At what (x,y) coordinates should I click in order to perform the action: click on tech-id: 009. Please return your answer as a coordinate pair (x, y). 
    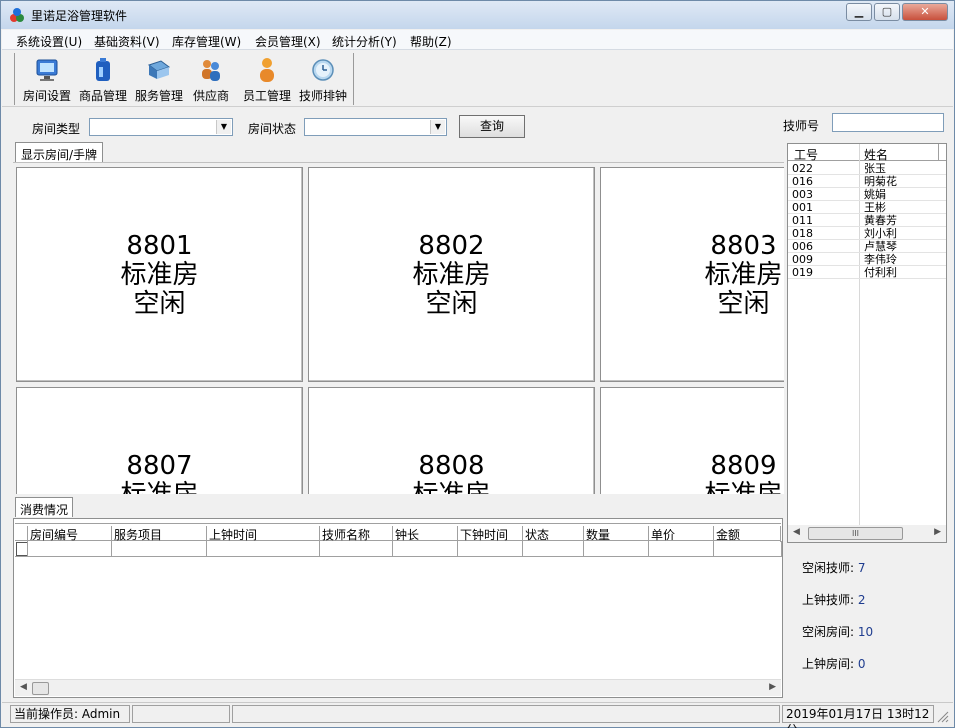
    Looking at the image, I should click on (802, 259).